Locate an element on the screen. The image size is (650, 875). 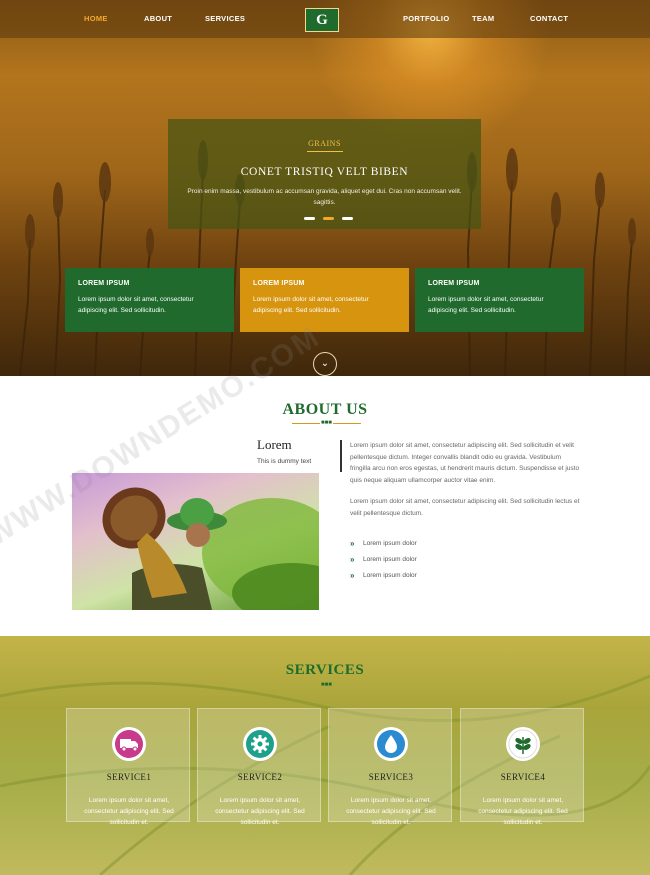
title-divider-left is located at coordinates (306, 423).